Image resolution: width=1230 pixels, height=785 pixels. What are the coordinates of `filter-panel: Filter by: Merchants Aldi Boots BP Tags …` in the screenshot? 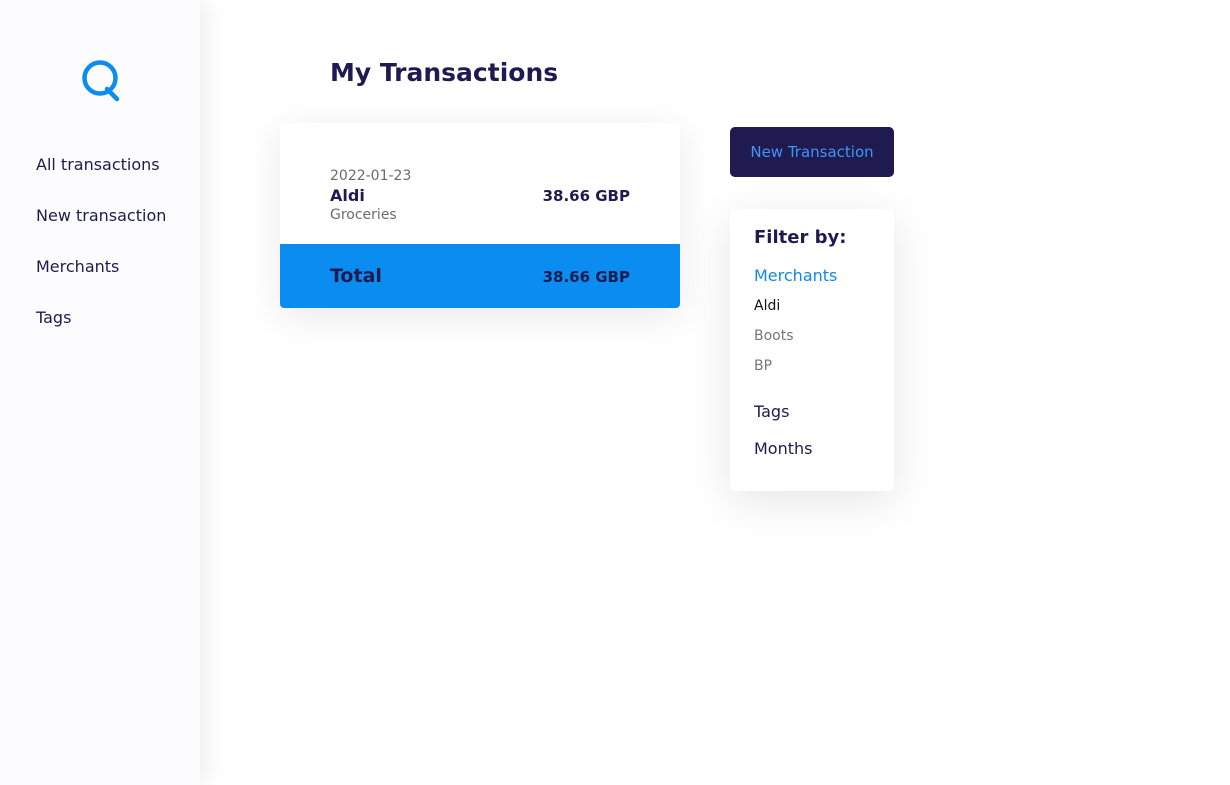 It's located at (812, 350).